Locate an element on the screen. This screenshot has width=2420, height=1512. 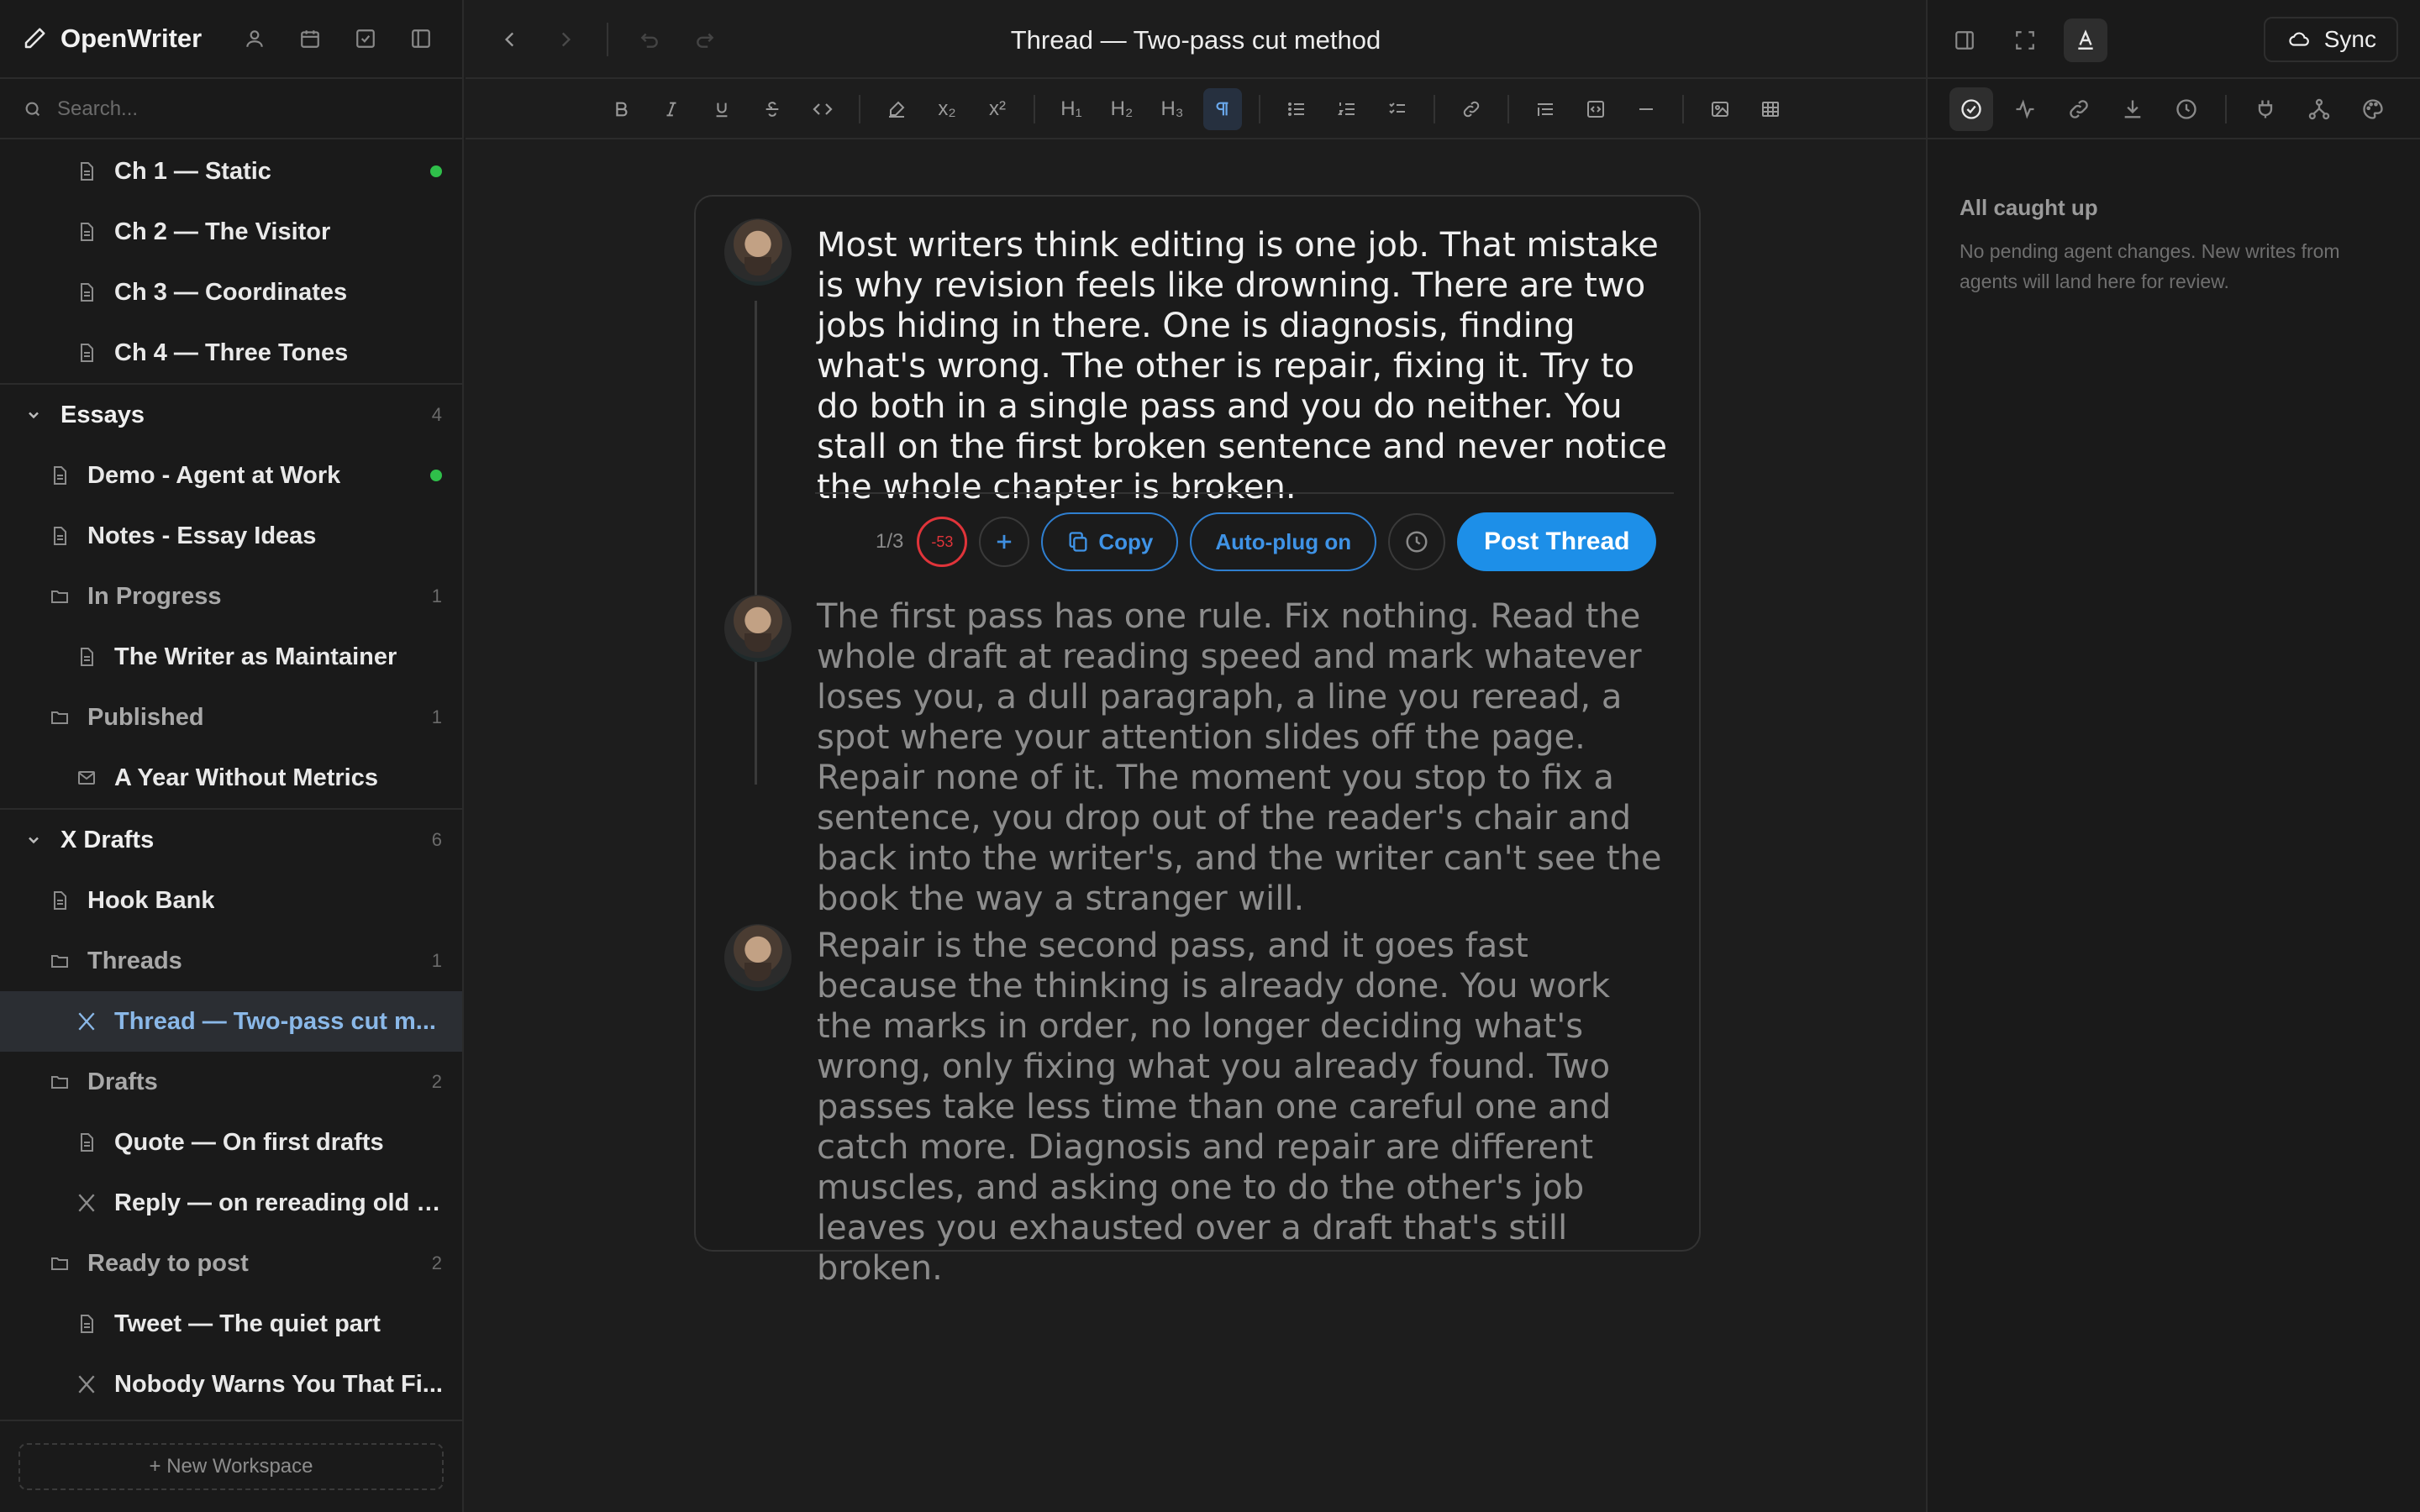
folder-icon is located at coordinates (60, 717).